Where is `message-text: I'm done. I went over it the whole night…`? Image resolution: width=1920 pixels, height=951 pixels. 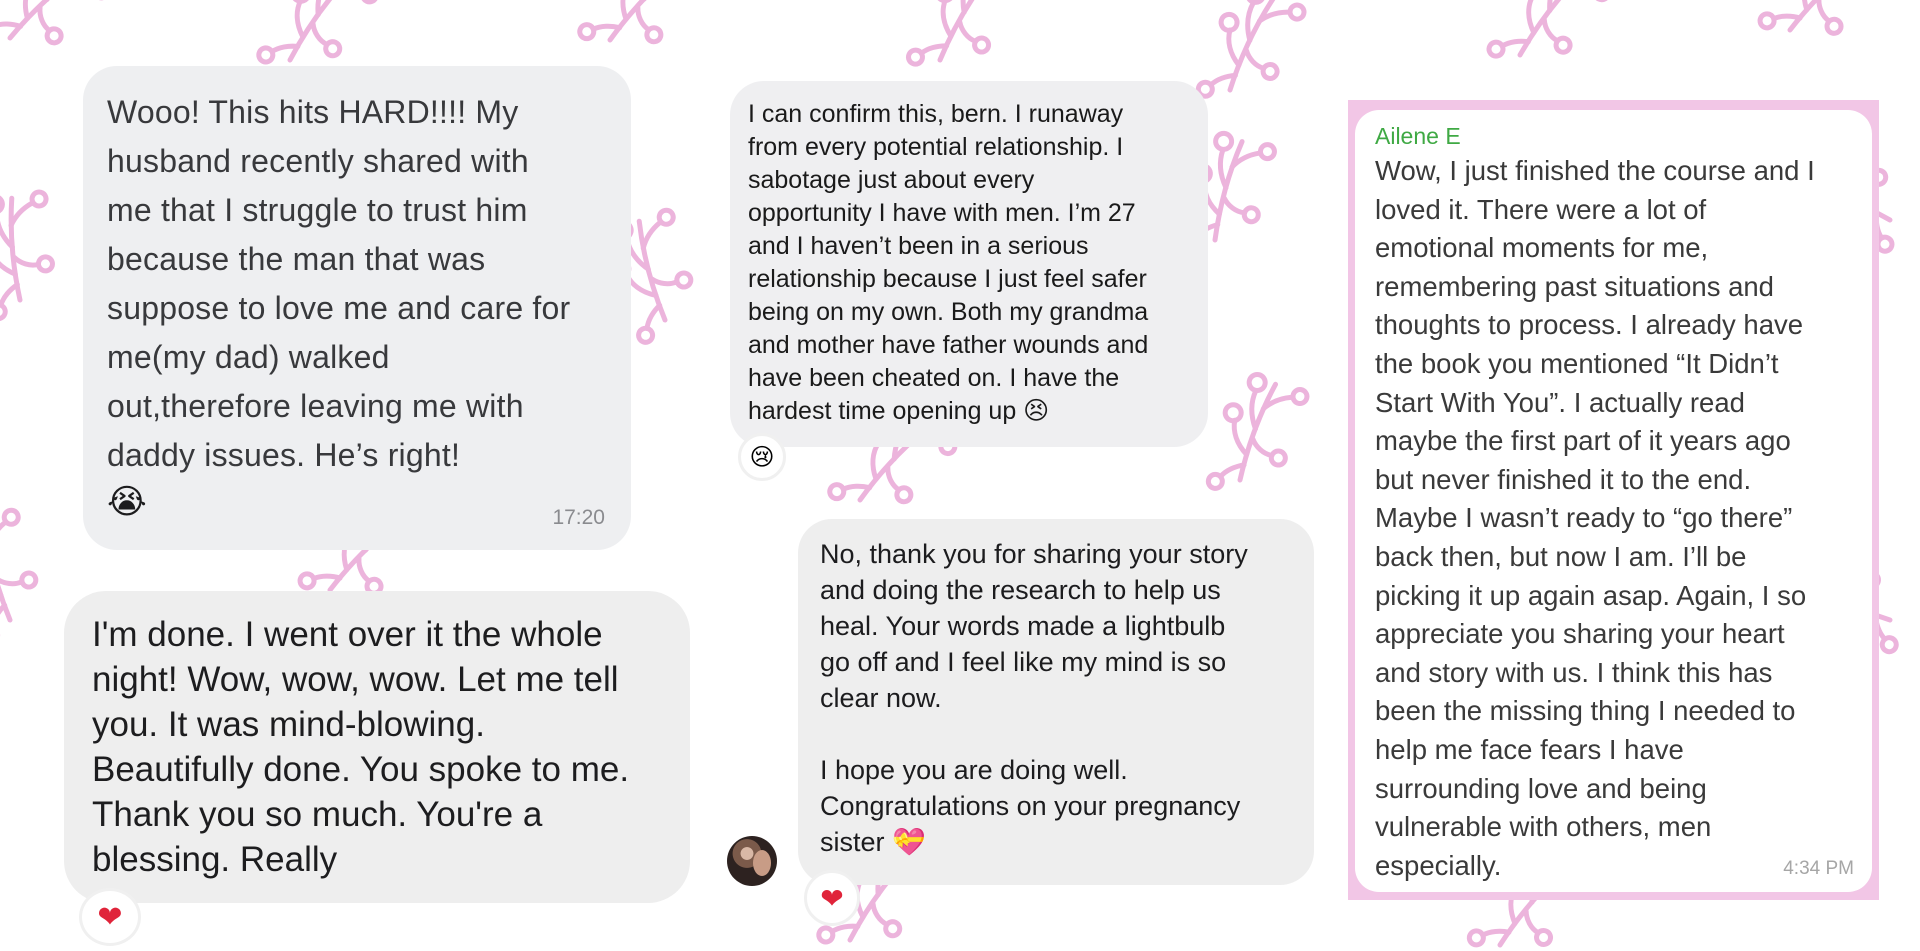
message-text: I'm done. I went over it the whole night… is located at coordinates (361, 747).